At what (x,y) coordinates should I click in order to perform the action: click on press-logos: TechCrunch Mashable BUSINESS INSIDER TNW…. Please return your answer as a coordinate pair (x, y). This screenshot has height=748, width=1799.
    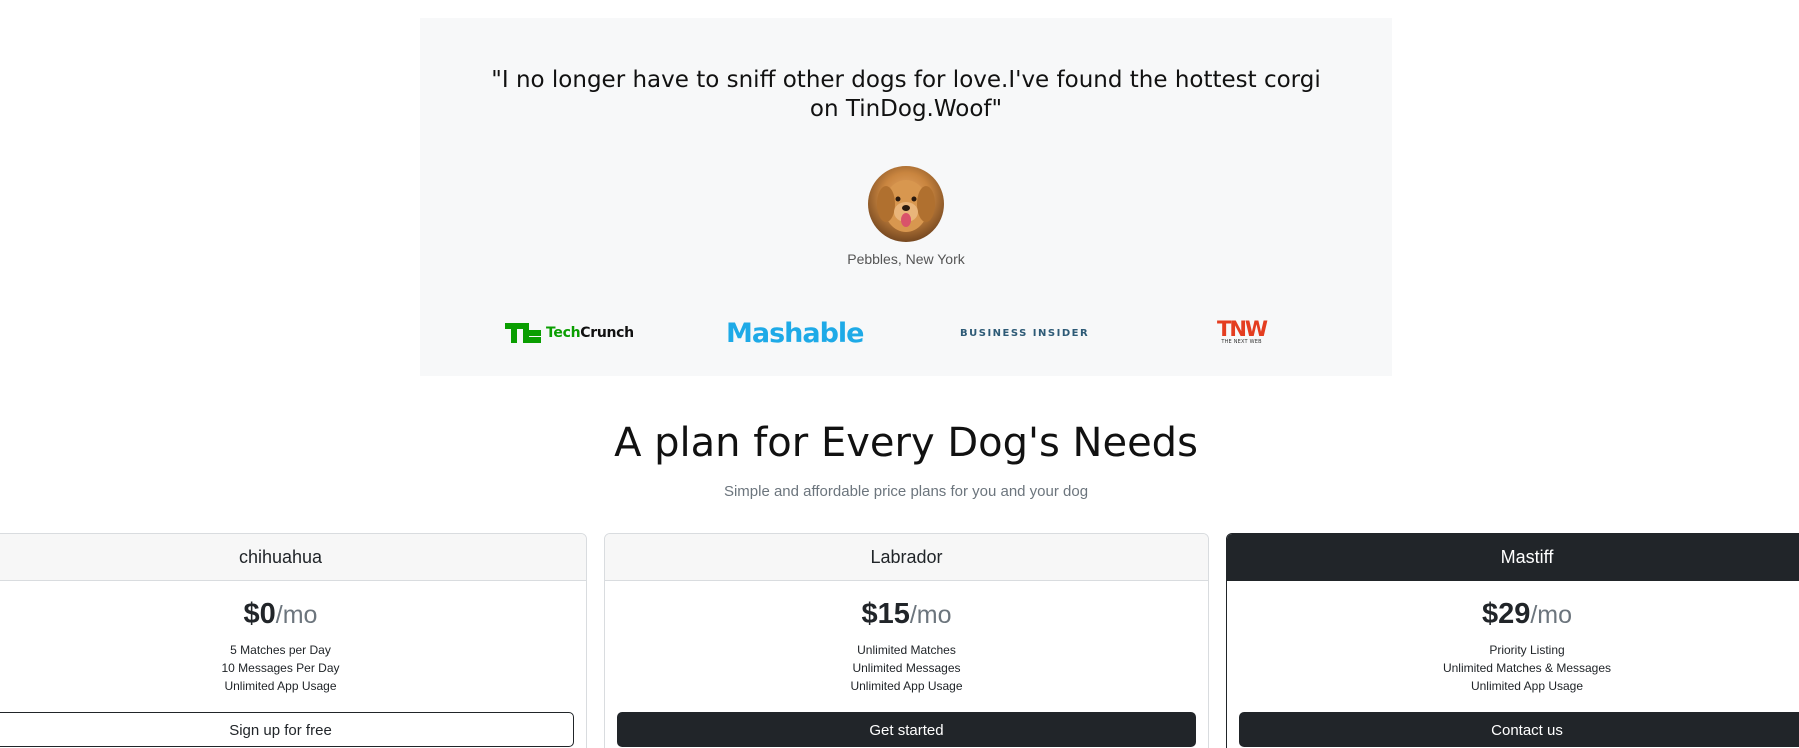
    Looking at the image, I should click on (906, 333).